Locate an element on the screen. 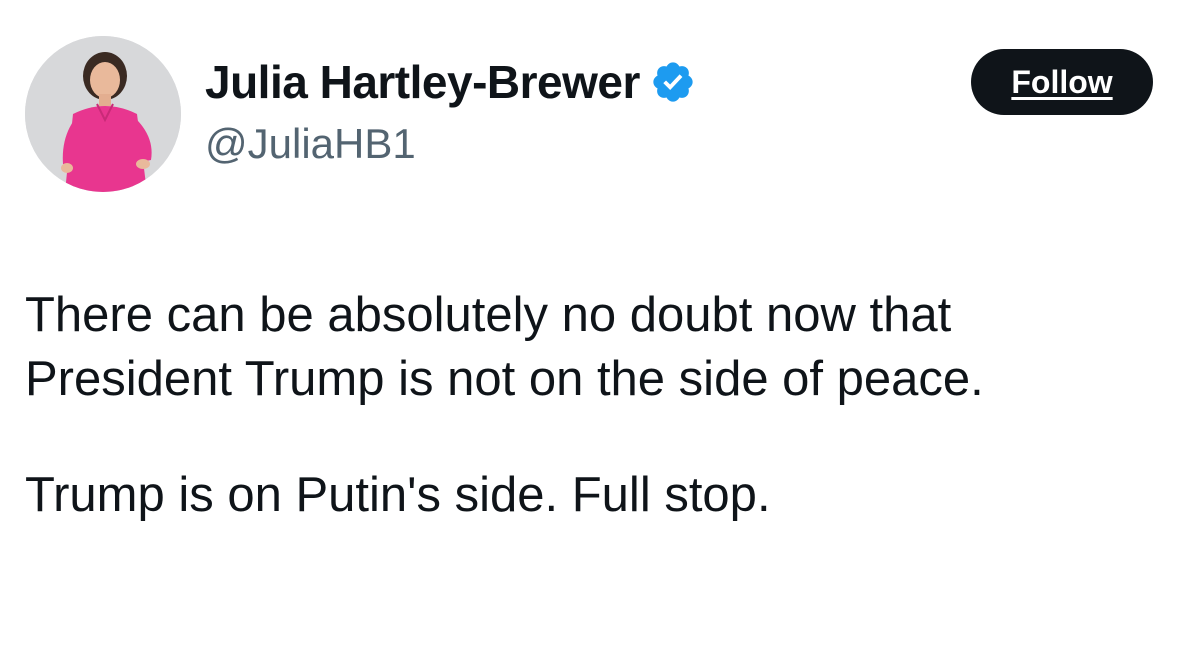  follow-button: Follow is located at coordinates (1062, 82).